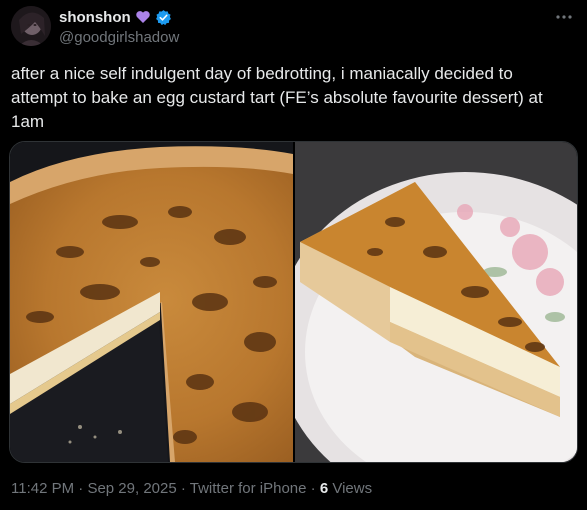 This screenshot has width=587, height=510. Describe the element at coordinates (293, 28) in the screenshot. I see `tweet-header: shonshon @goodgirlshadow` at that location.